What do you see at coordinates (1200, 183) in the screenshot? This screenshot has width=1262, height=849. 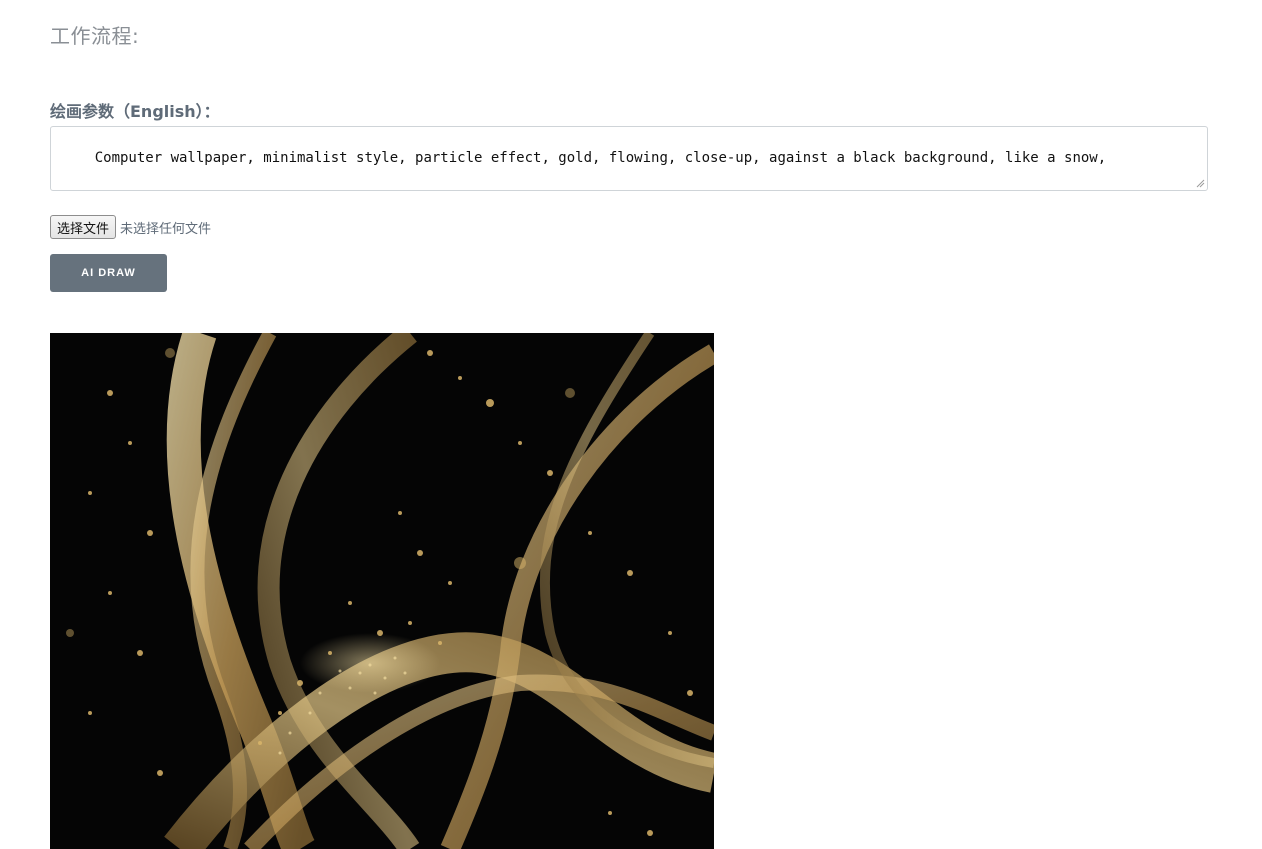 I see `resize-handle-icon` at bounding box center [1200, 183].